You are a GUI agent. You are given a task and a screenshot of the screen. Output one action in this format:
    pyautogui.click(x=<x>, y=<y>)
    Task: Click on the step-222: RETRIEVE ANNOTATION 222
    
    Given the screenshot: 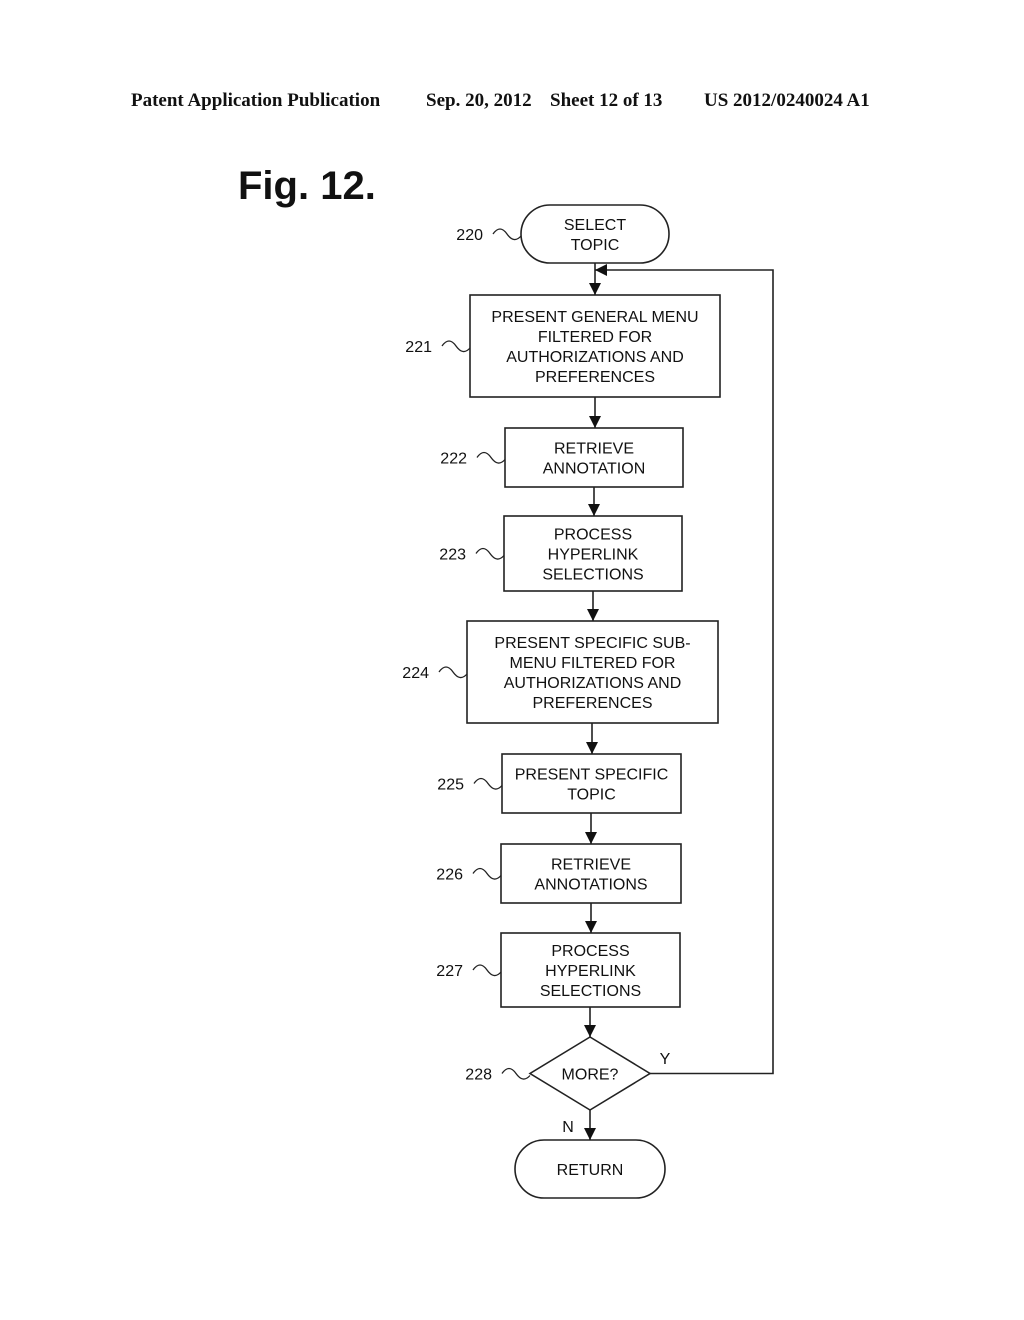 What is the action you would take?
    pyautogui.click(x=562, y=457)
    